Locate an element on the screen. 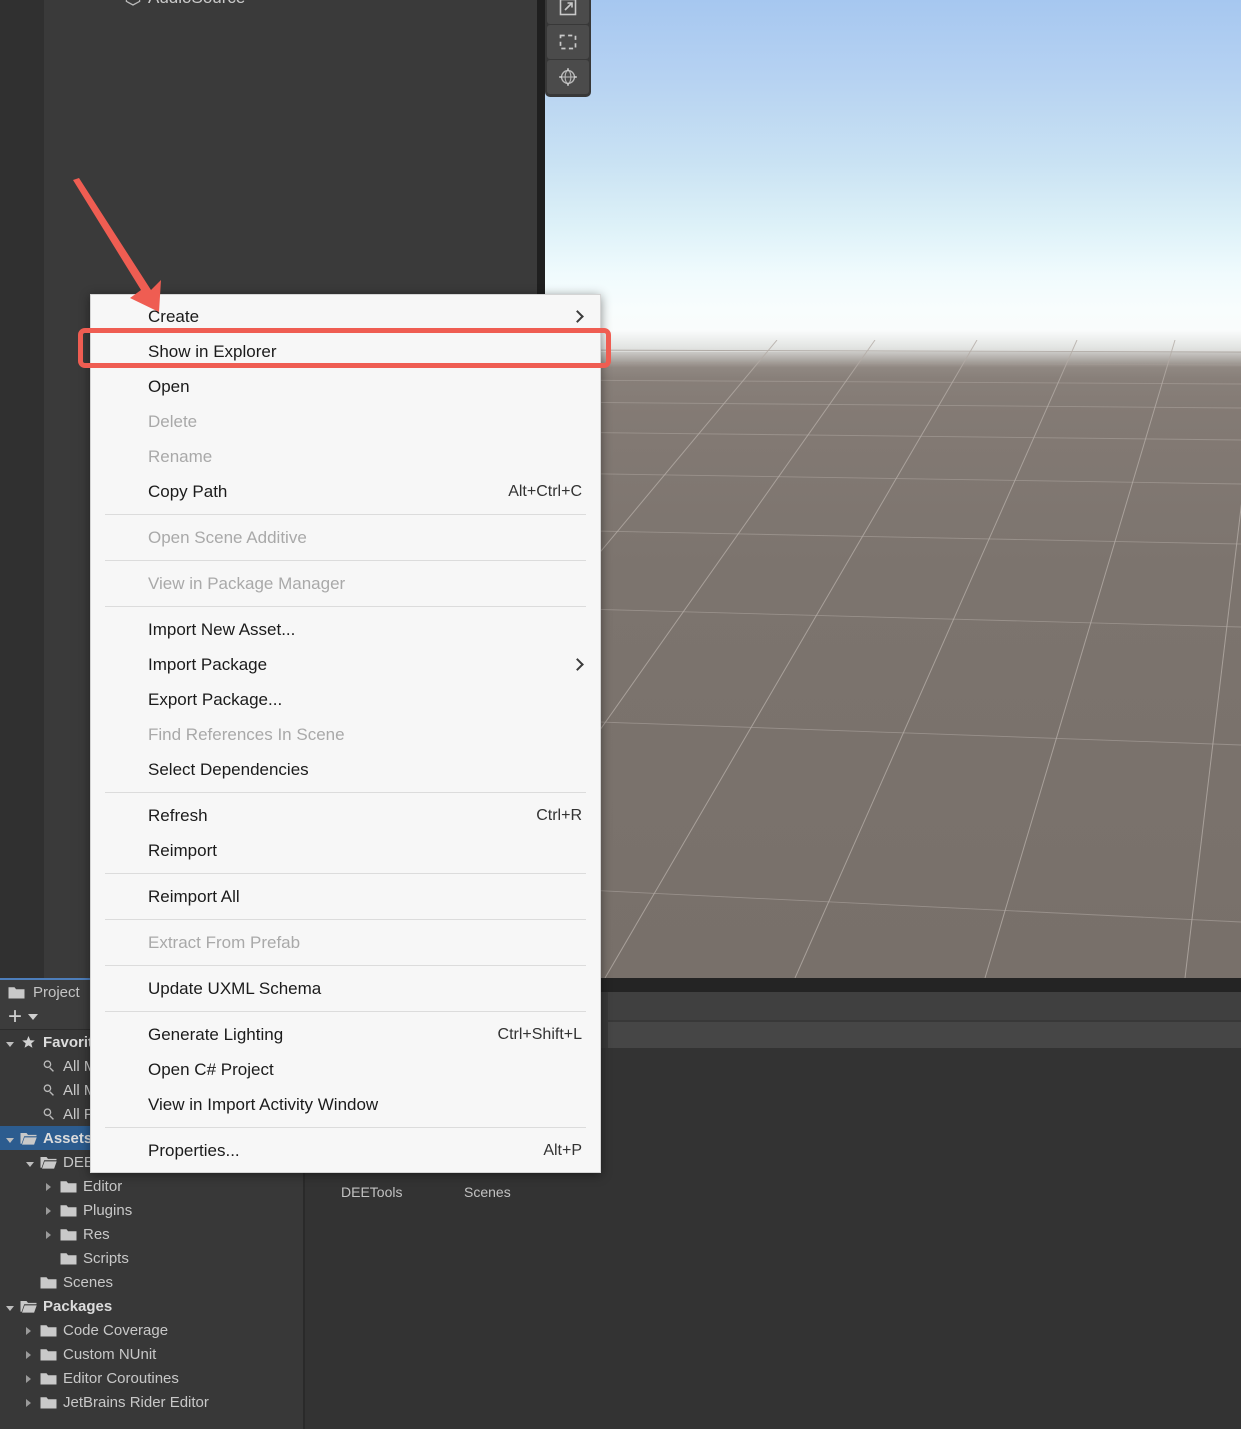  menu-item-rename: Rename is located at coordinates (345, 456).